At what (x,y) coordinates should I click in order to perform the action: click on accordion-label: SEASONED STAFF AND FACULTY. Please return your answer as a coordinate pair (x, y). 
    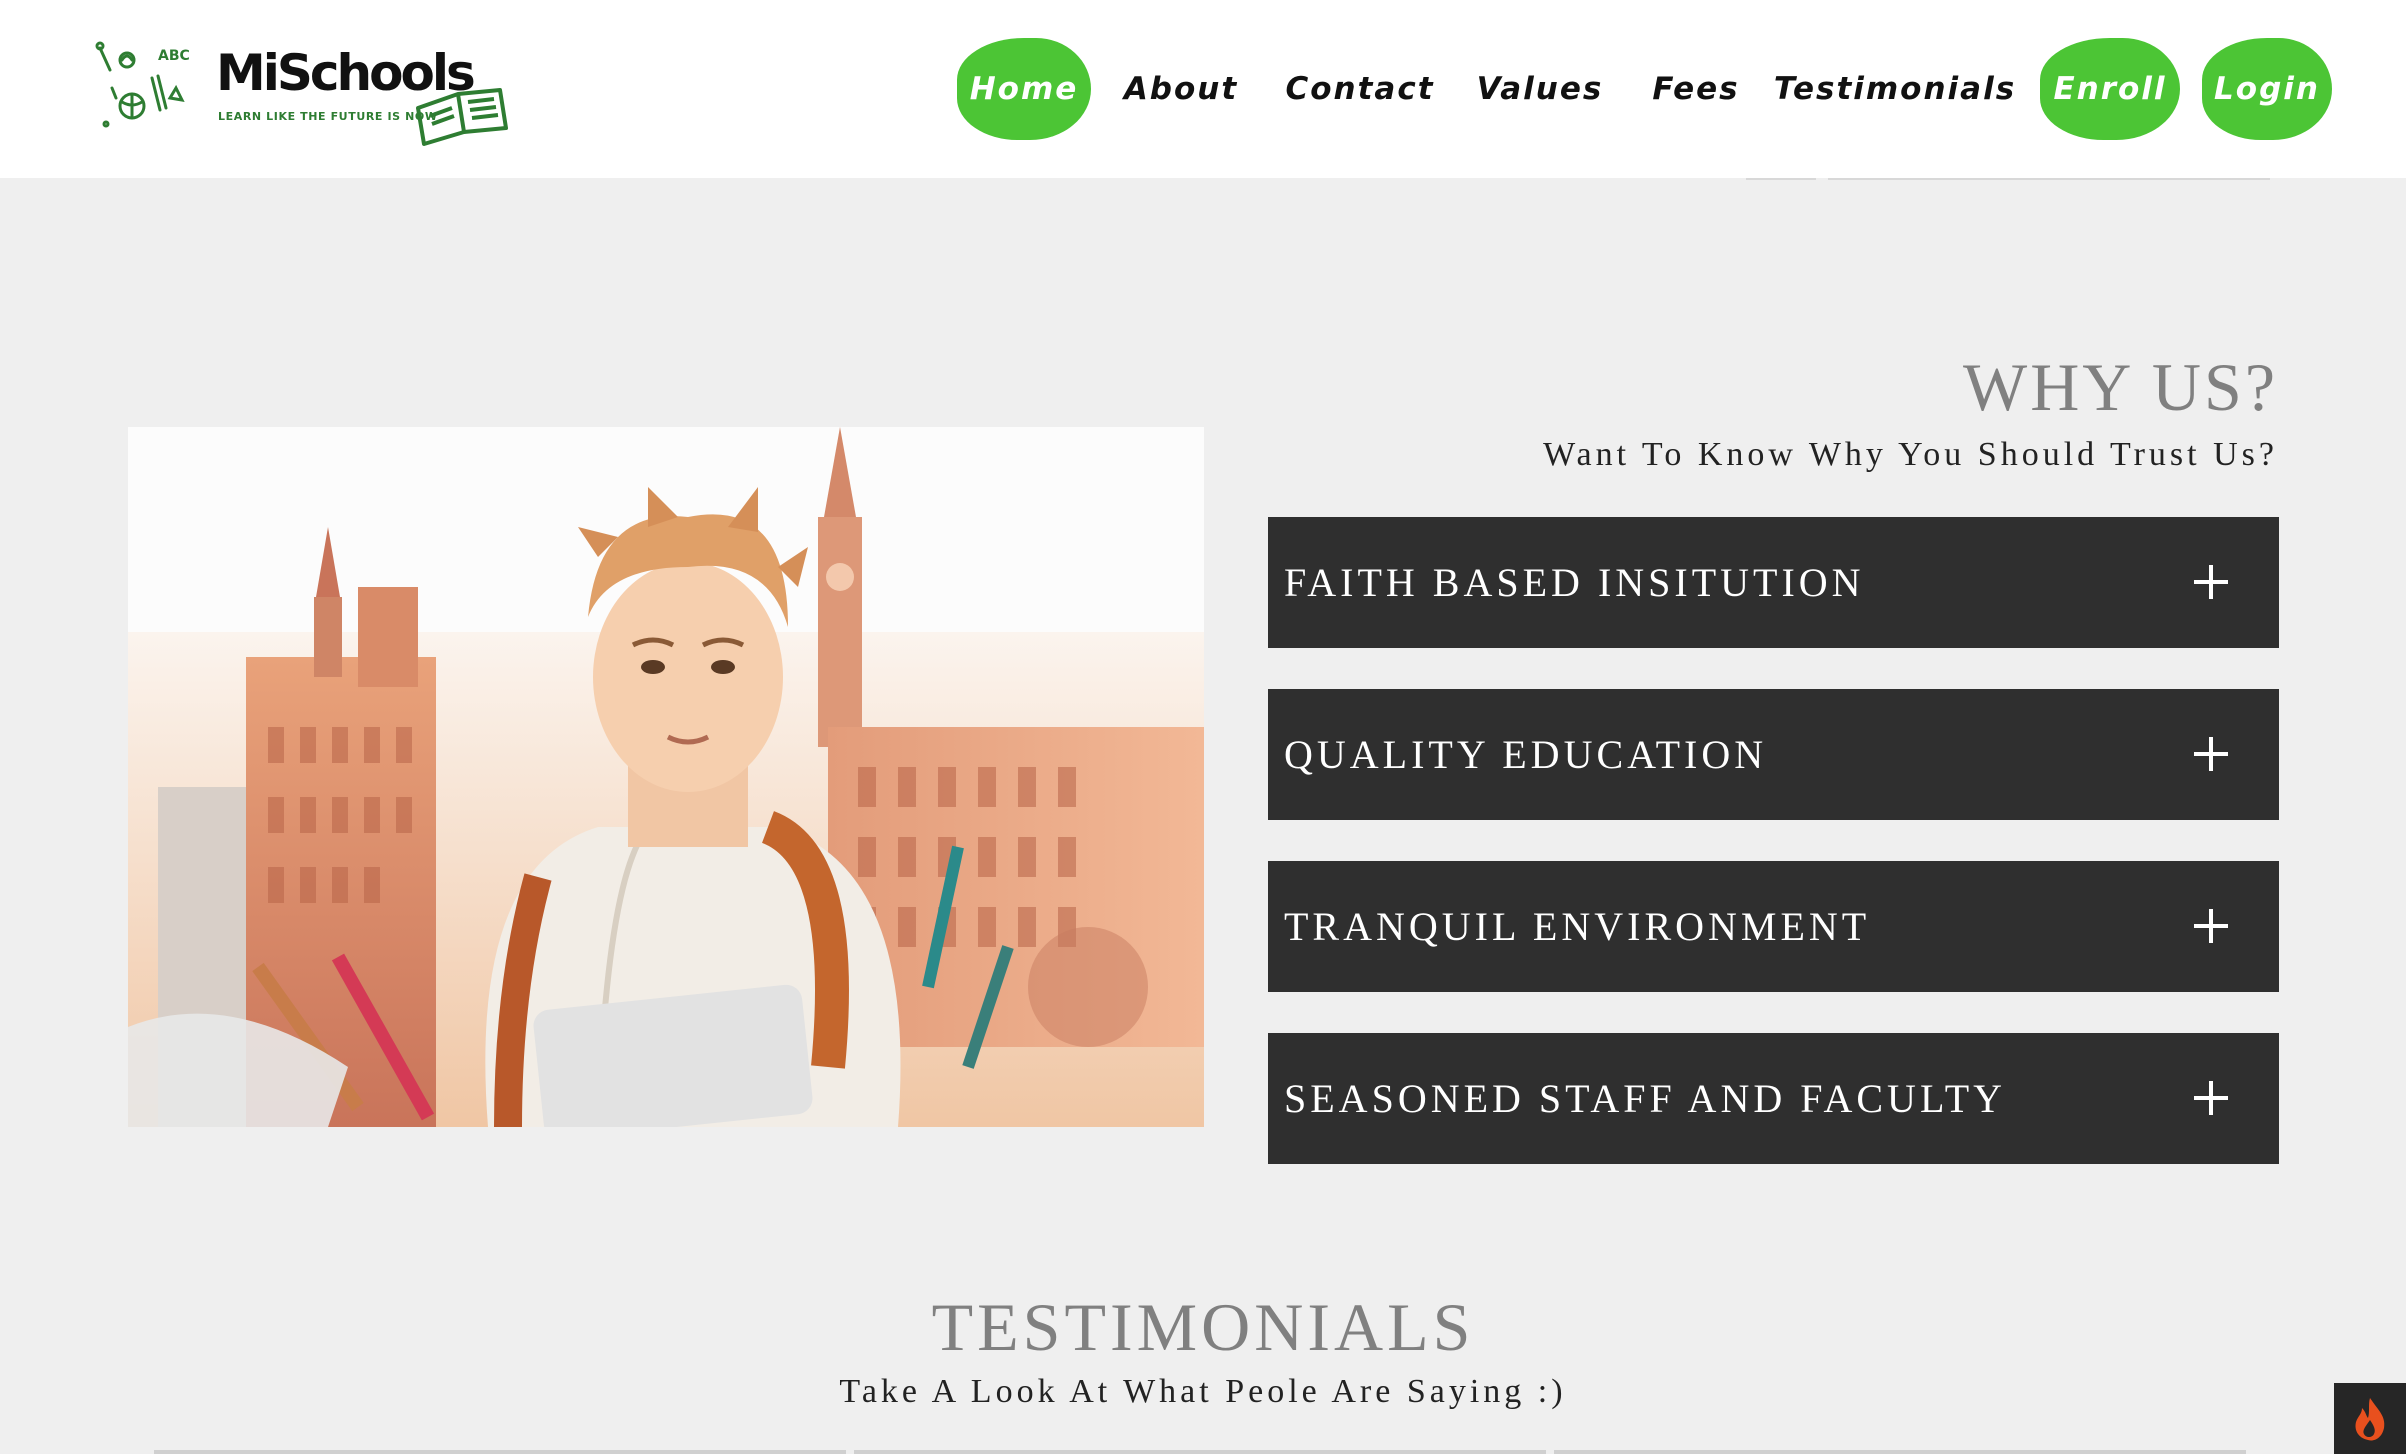
    Looking at the image, I should click on (1645, 1098).